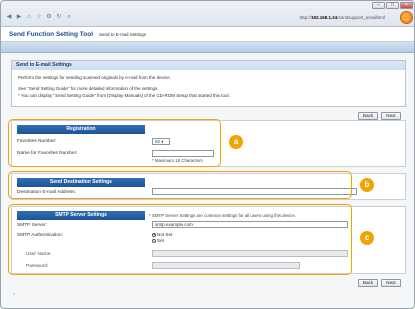 Image resolution: width=415 pixels, height=309 pixels. Describe the element at coordinates (368, 116) in the screenshot. I see `back-button: Back` at that location.